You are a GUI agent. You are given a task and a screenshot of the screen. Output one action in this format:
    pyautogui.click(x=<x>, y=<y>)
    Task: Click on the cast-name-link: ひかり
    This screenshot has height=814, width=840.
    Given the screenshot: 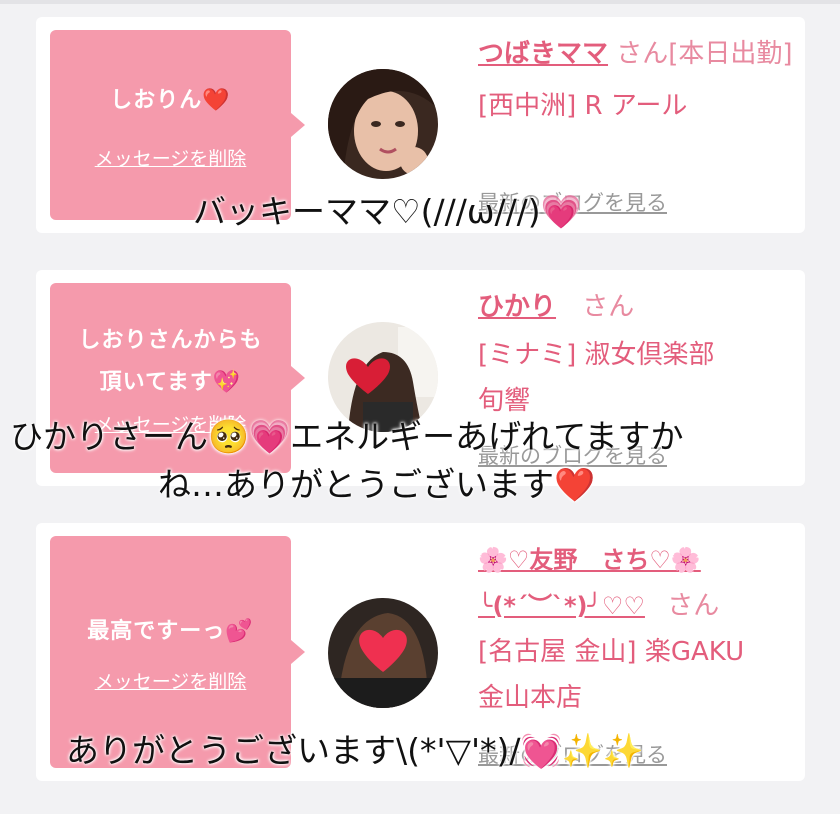 What is the action you would take?
    pyautogui.click(x=517, y=307)
    